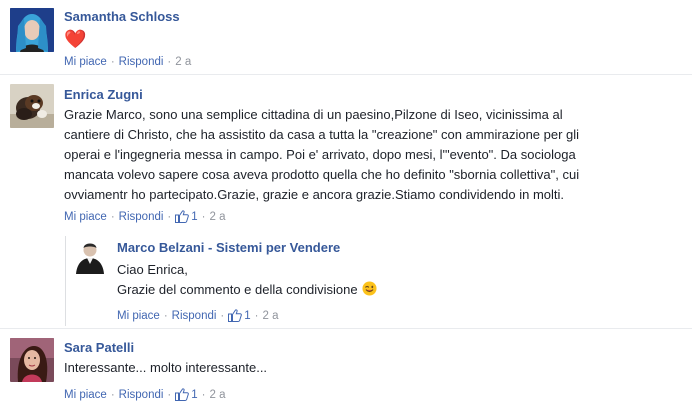  What do you see at coordinates (228, 247) in the screenshot?
I see `comment-author: Marco Belzani - Sistemi per Vendere` at bounding box center [228, 247].